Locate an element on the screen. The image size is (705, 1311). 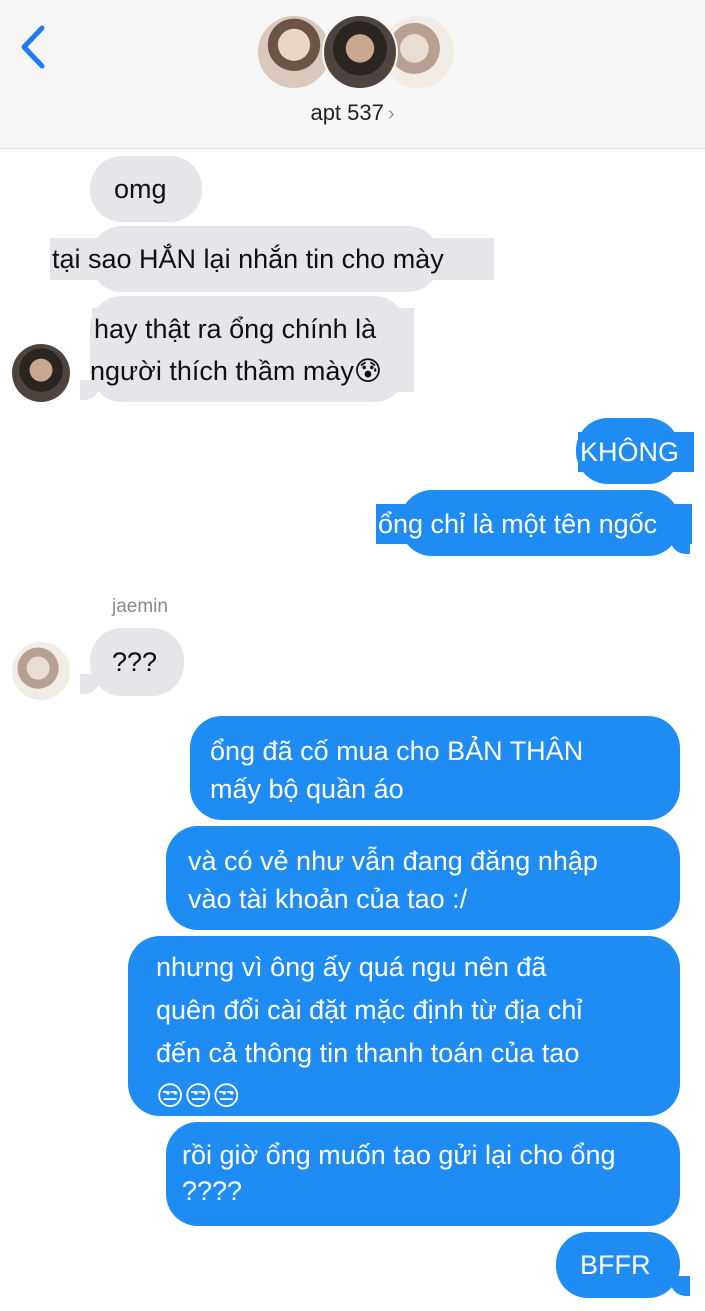
sender-name: jaemin is located at coordinates (140, 606).